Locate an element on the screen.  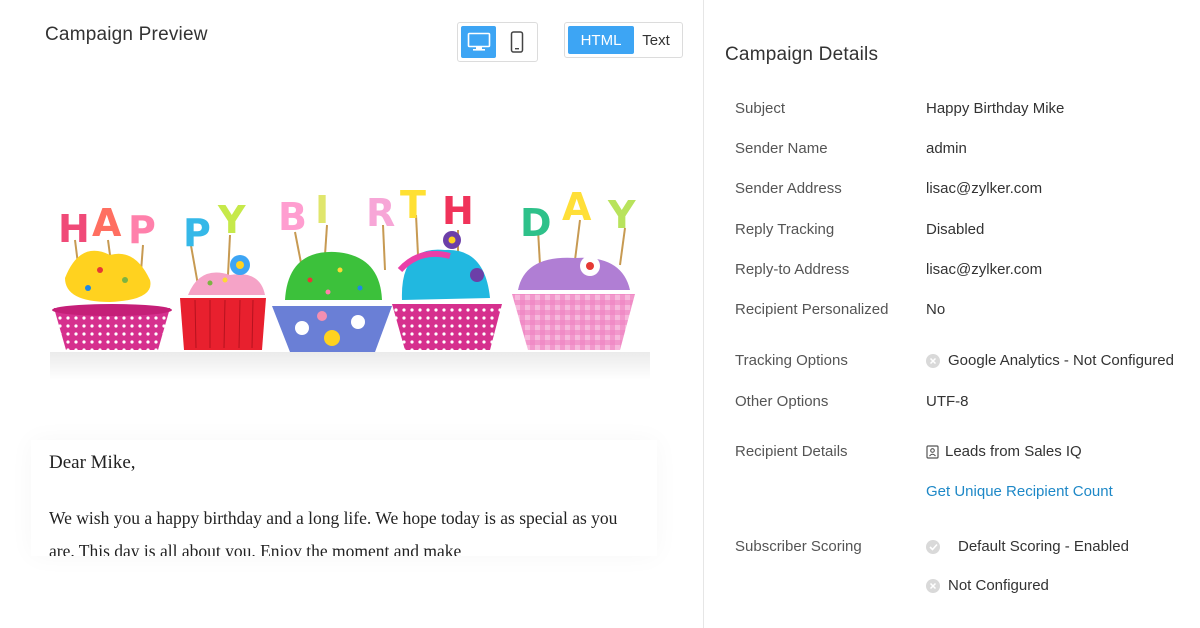
candle-letter-h: H is located at coordinates (74, 229).